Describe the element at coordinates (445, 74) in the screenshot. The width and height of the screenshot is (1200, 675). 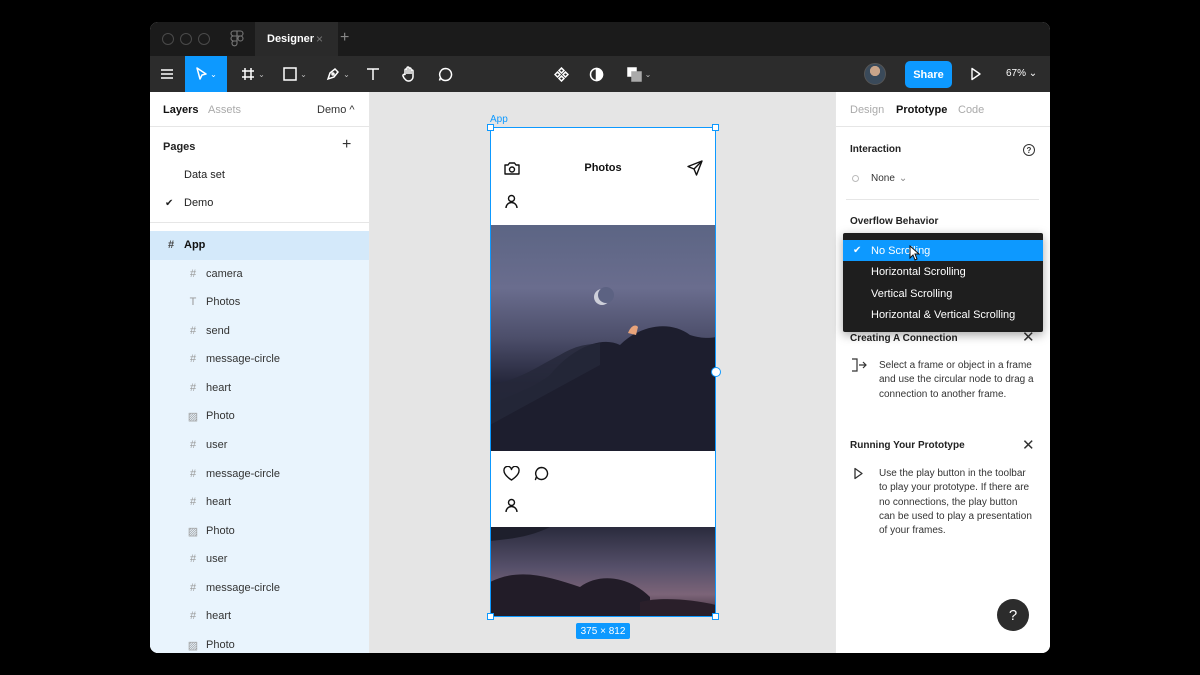
I see `comment-tool-button` at that location.